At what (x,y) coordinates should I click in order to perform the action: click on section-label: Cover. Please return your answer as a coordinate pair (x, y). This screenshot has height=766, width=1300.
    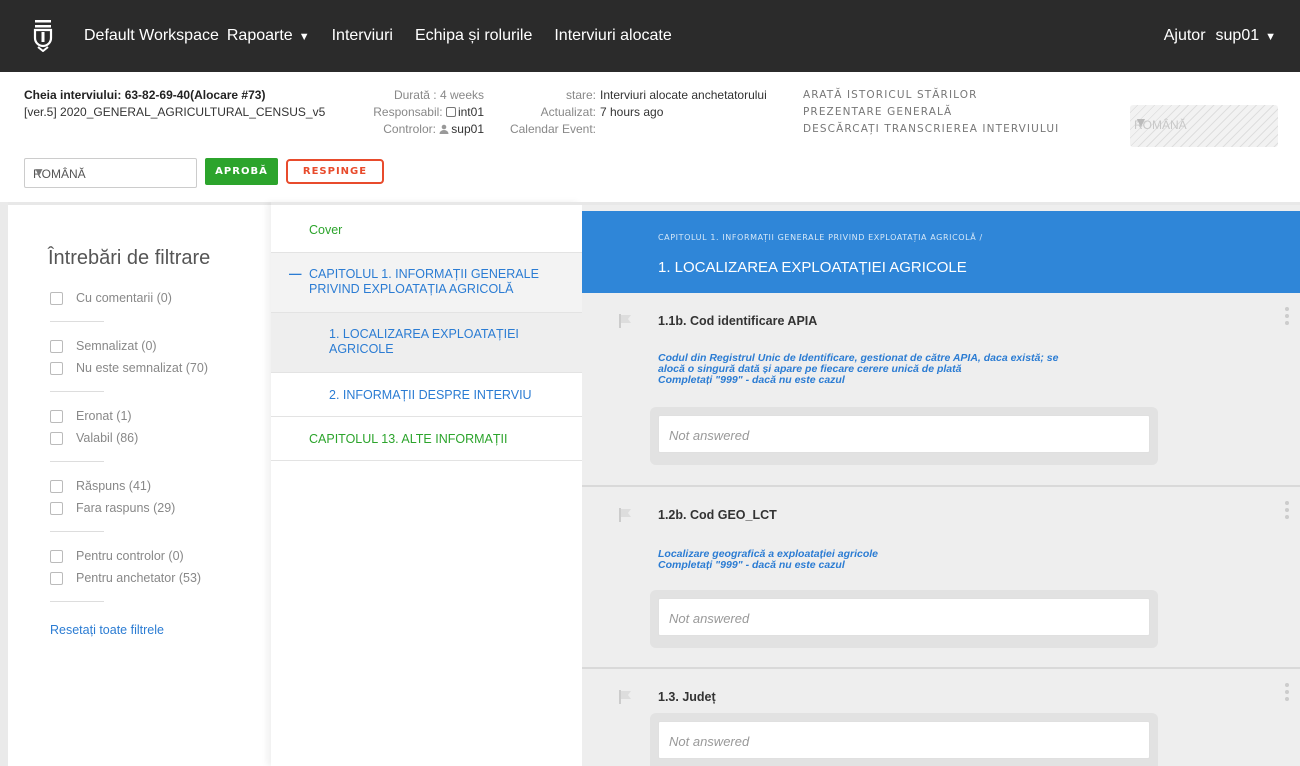
    Looking at the image, I should click on (326, 230).